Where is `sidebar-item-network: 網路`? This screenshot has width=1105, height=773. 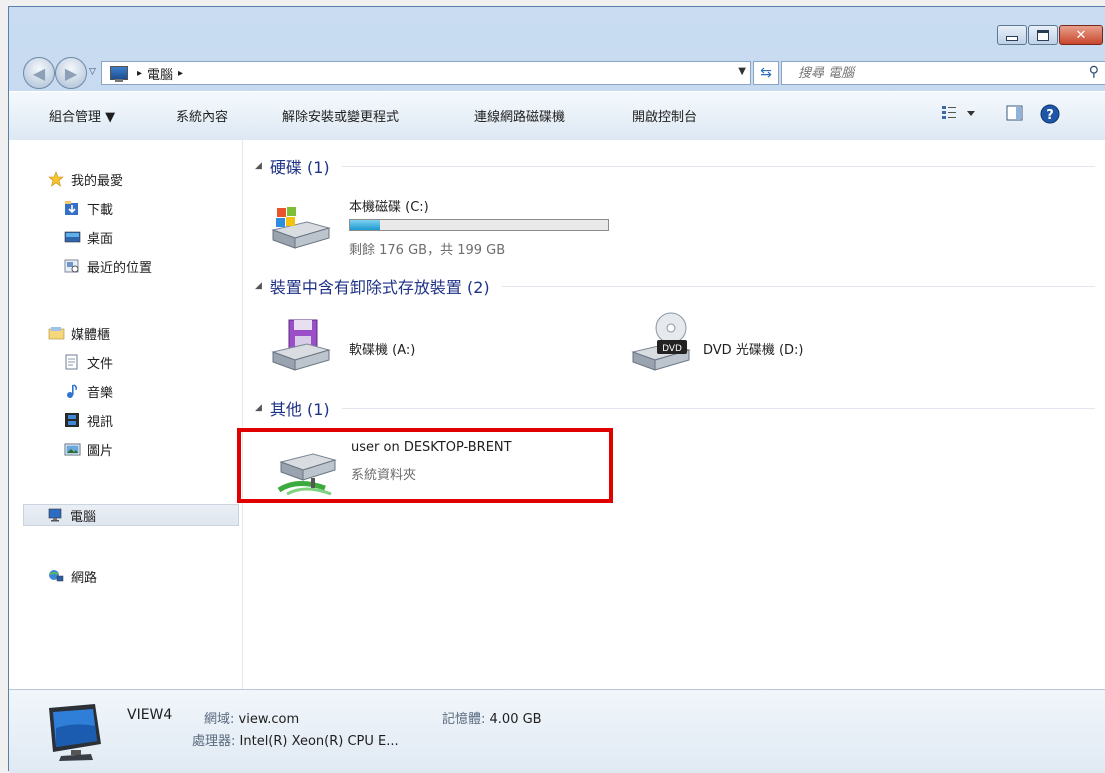 sidebar-item-network: 網路 is located at coordinates (72, 576).